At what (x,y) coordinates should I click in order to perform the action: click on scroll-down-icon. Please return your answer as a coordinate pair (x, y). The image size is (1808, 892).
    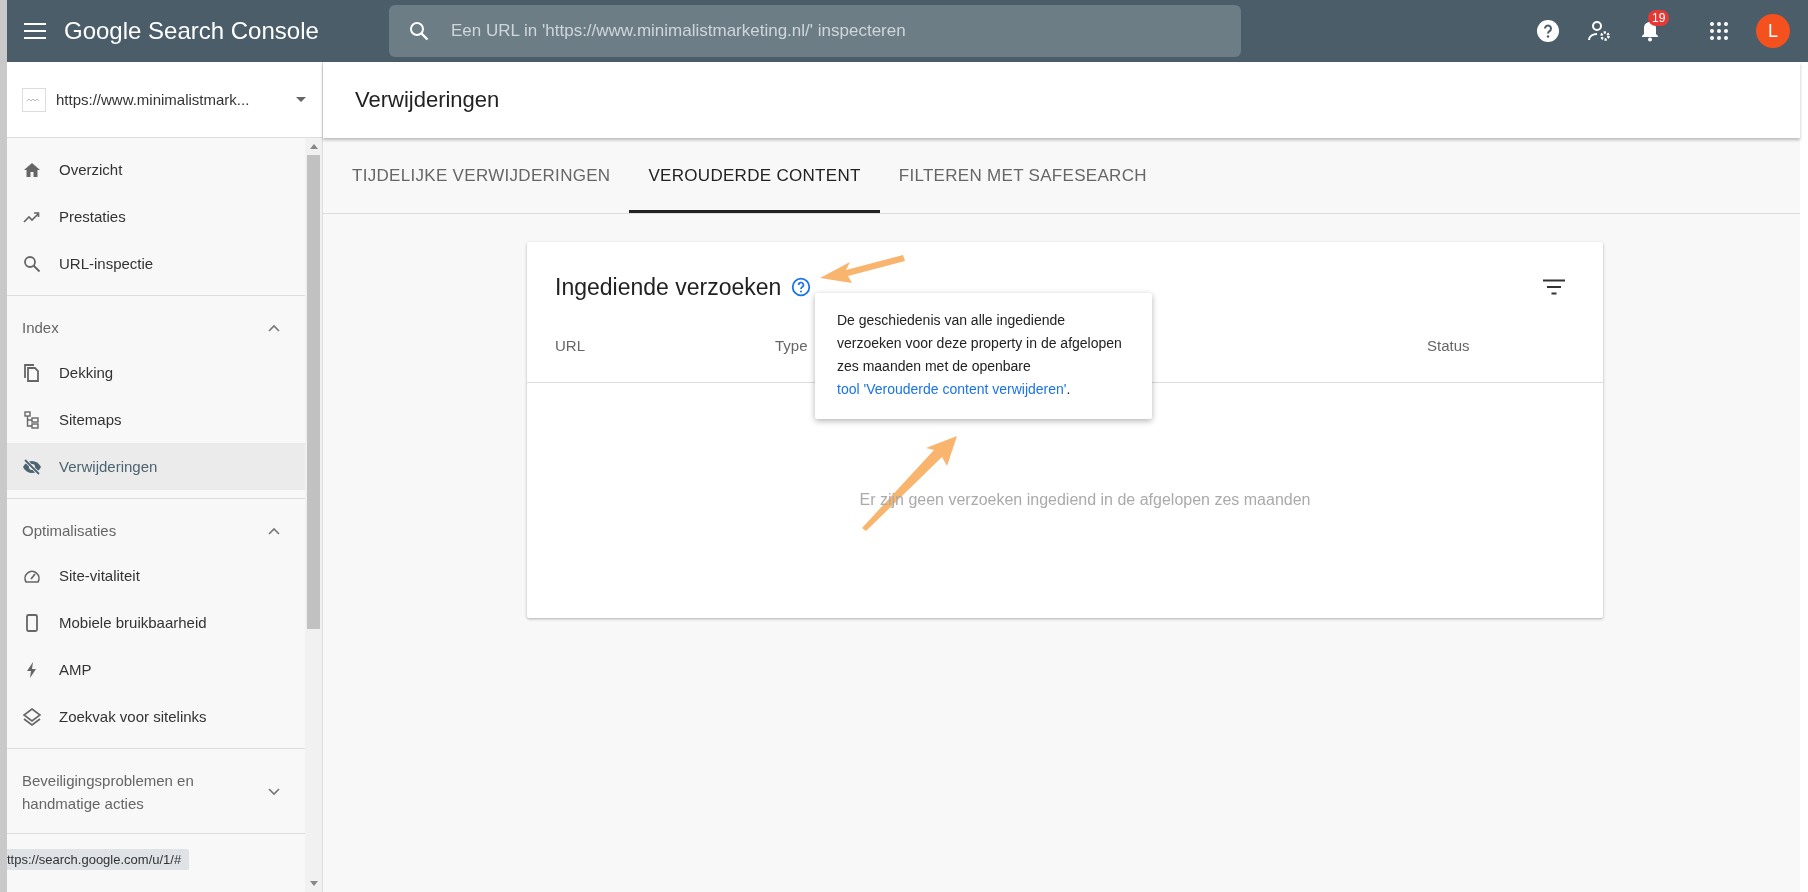
    Looking at the image, I should click on (313, 883).